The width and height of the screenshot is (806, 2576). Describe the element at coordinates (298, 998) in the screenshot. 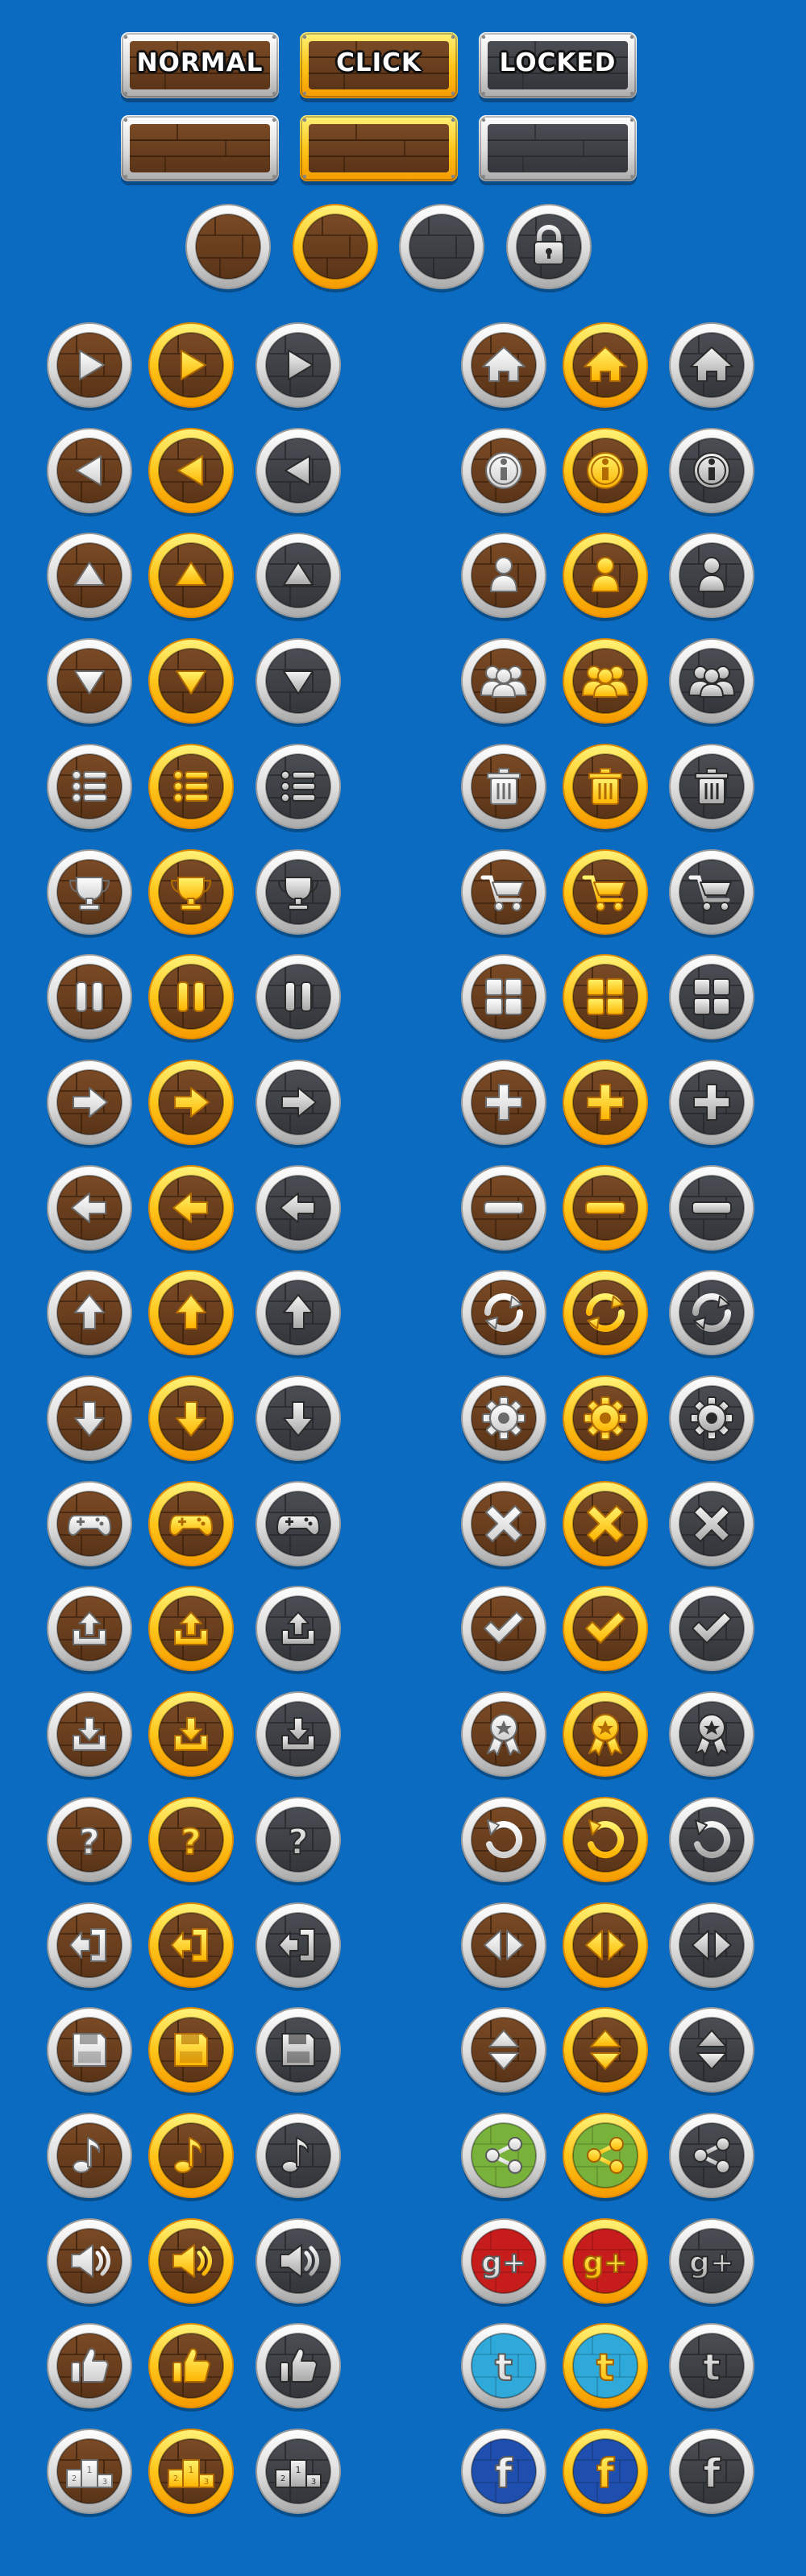

I see `pause-locked-button` at that location.